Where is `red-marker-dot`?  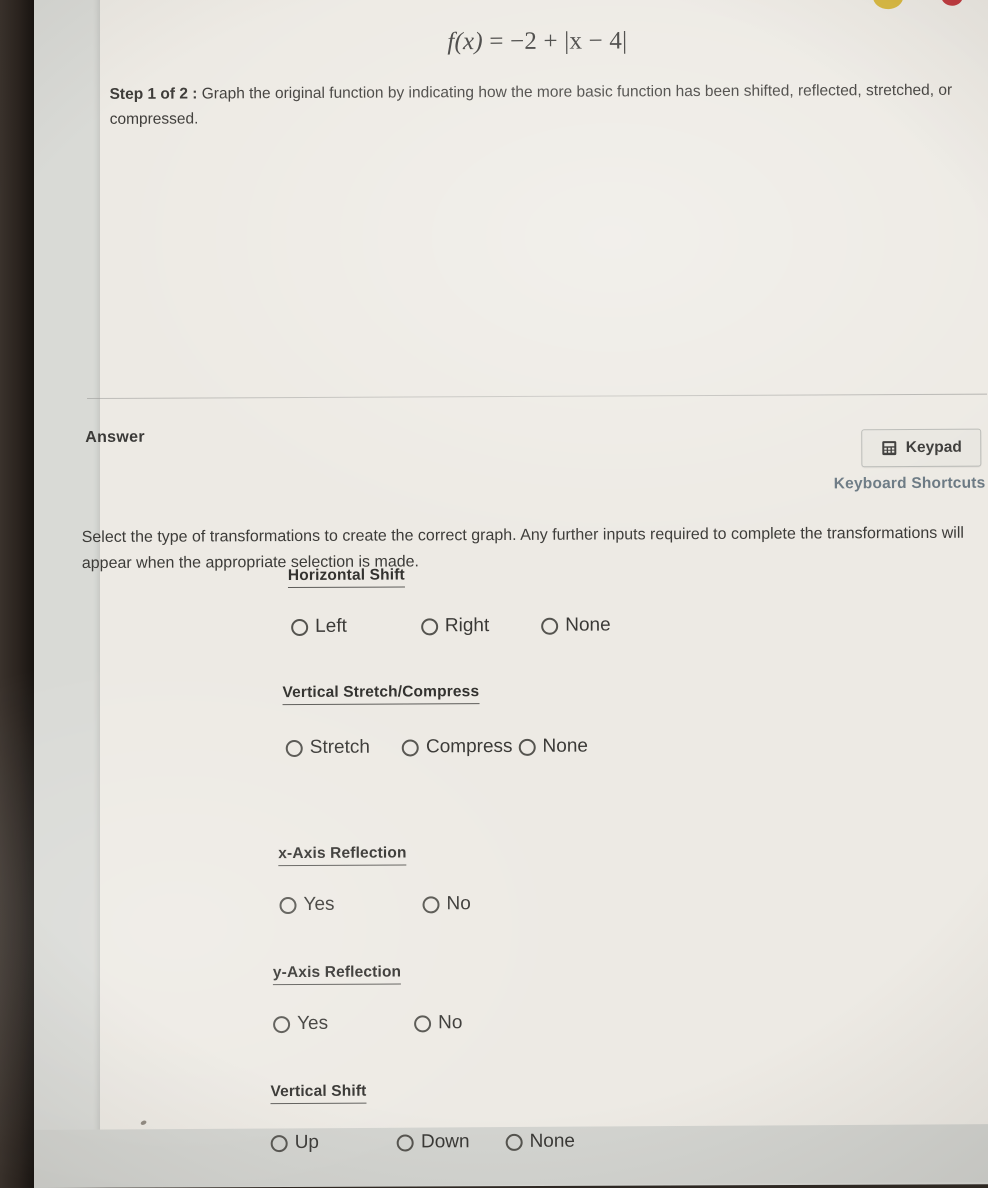 red-marker-dot is located at coordinates (952, 3).